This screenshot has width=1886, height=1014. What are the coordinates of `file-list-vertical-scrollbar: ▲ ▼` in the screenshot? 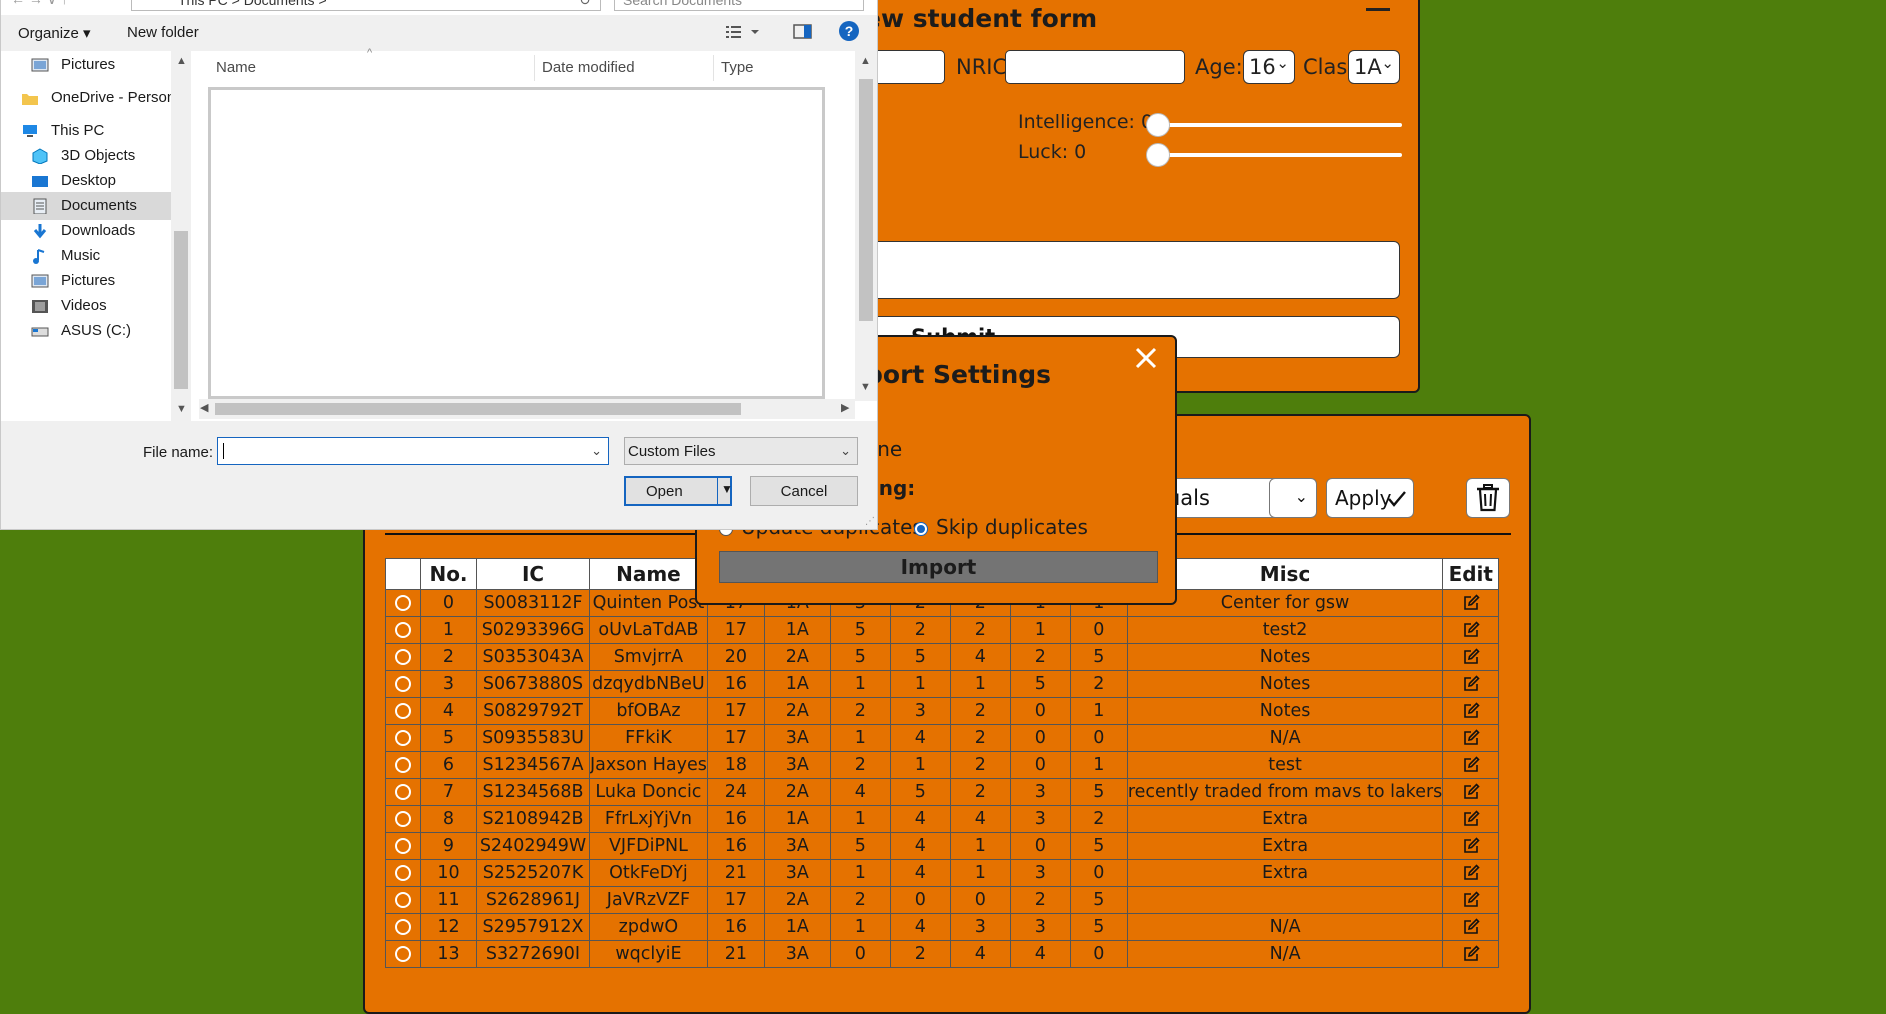 It's located at (866, 226).